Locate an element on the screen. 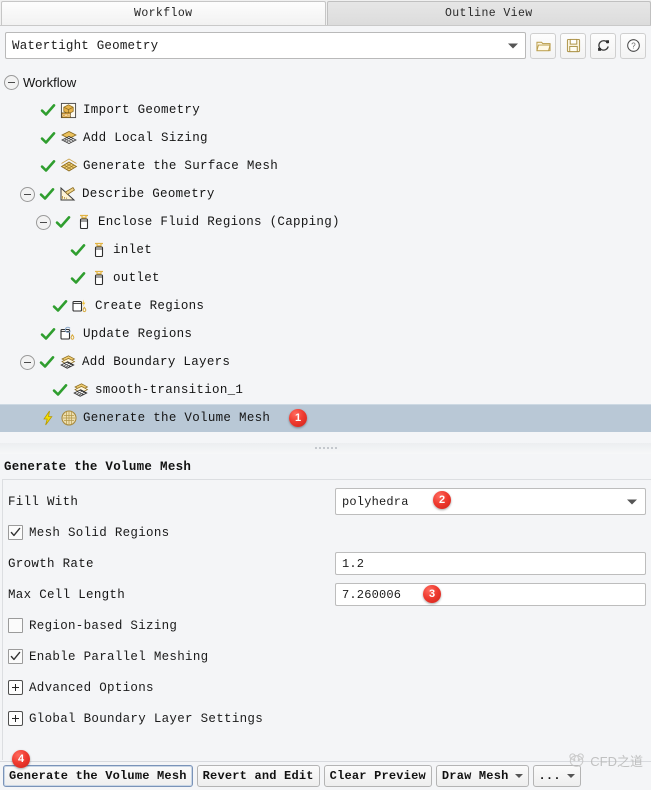  property-row-advanced-options: Advanced Options is located at coordinates (327, 687).